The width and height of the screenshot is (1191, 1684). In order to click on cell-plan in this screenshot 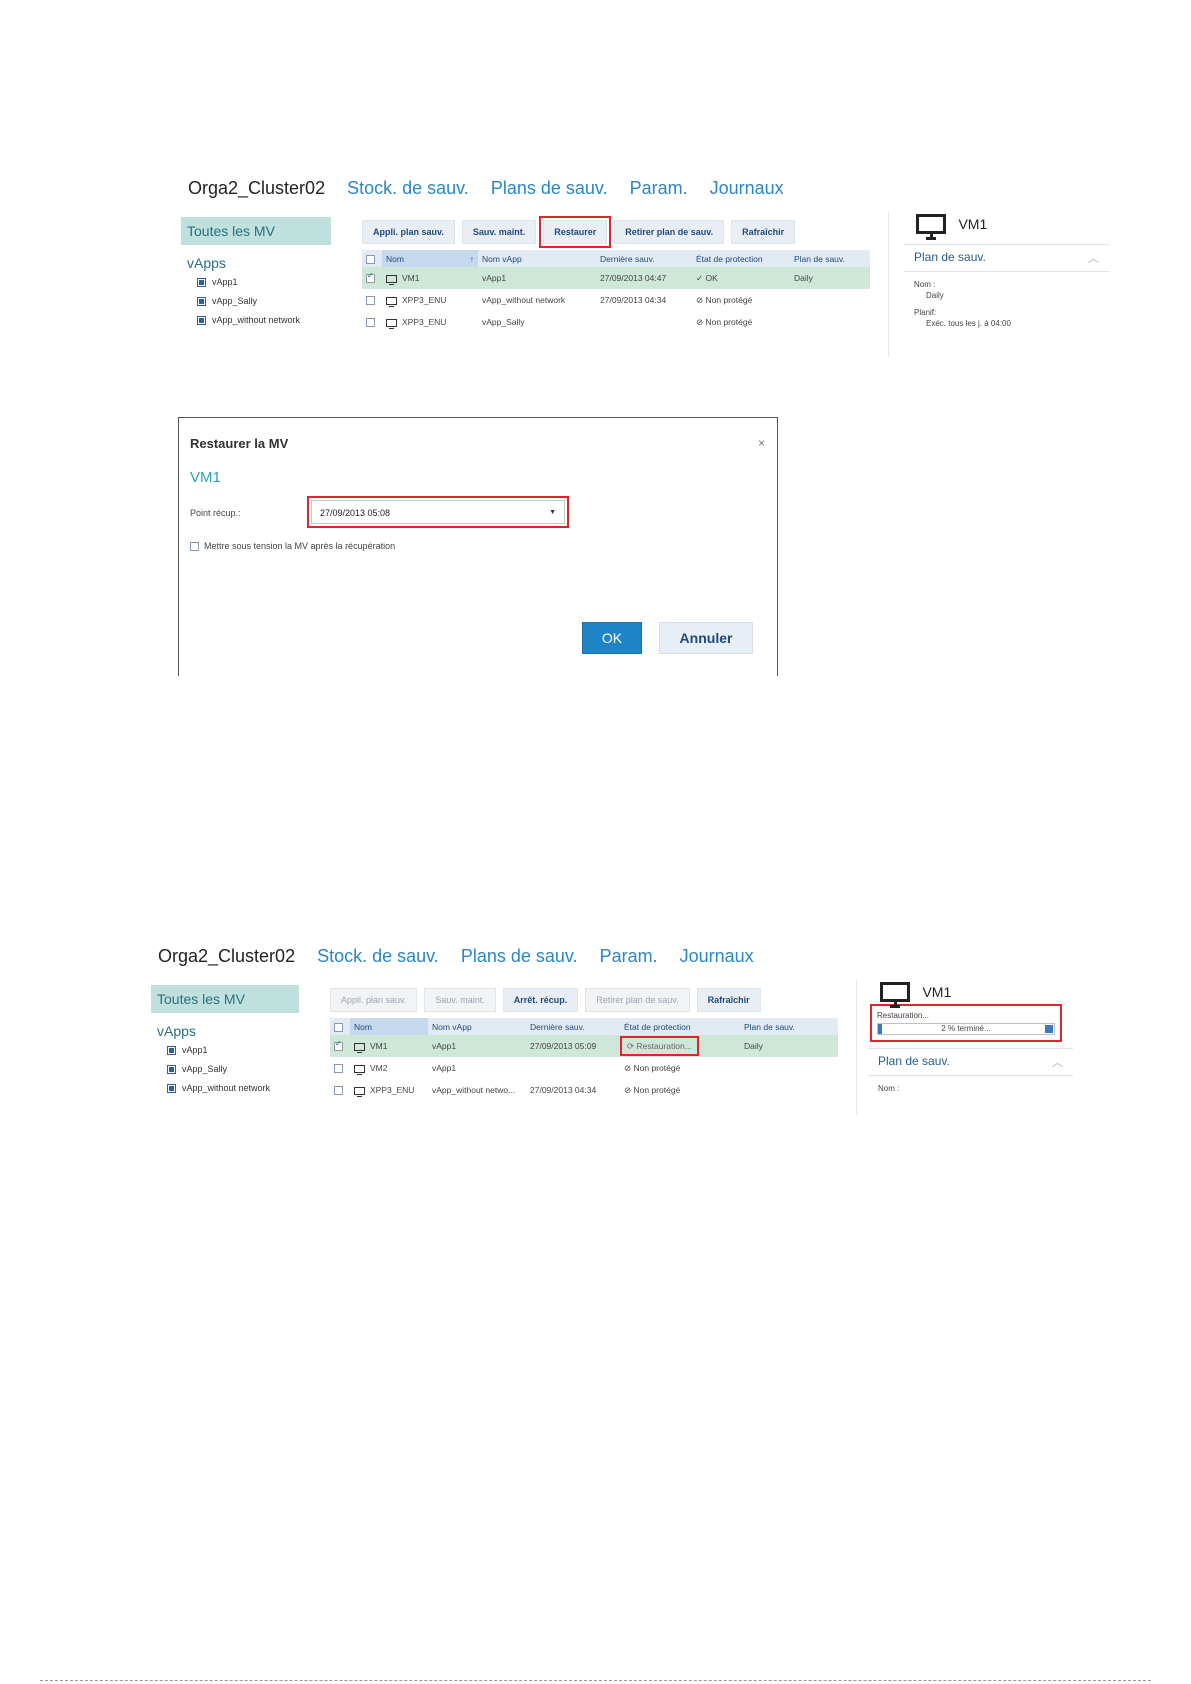, I will do `click(789, 1068)`.